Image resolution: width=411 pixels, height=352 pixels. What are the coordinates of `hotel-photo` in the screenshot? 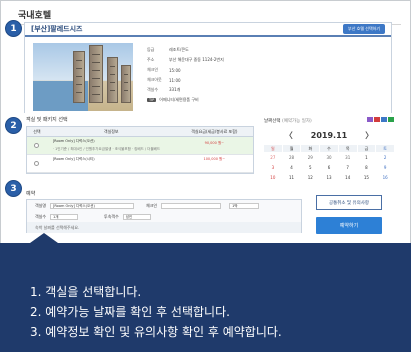 It's located at (83, 77).